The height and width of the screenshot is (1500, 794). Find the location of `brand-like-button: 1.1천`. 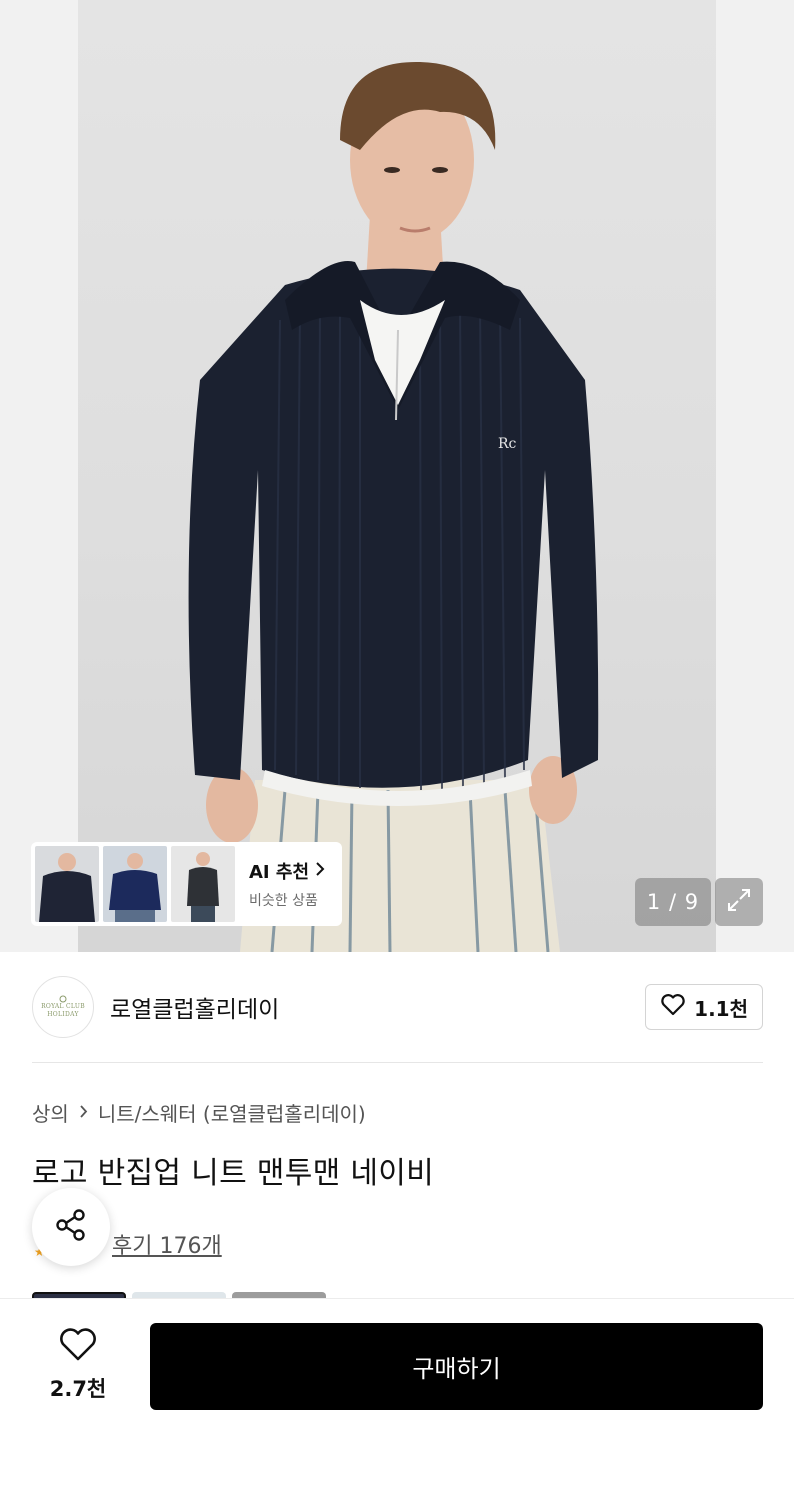

brand-like-button: 1.1천 is located at coordinates (704, 1007).